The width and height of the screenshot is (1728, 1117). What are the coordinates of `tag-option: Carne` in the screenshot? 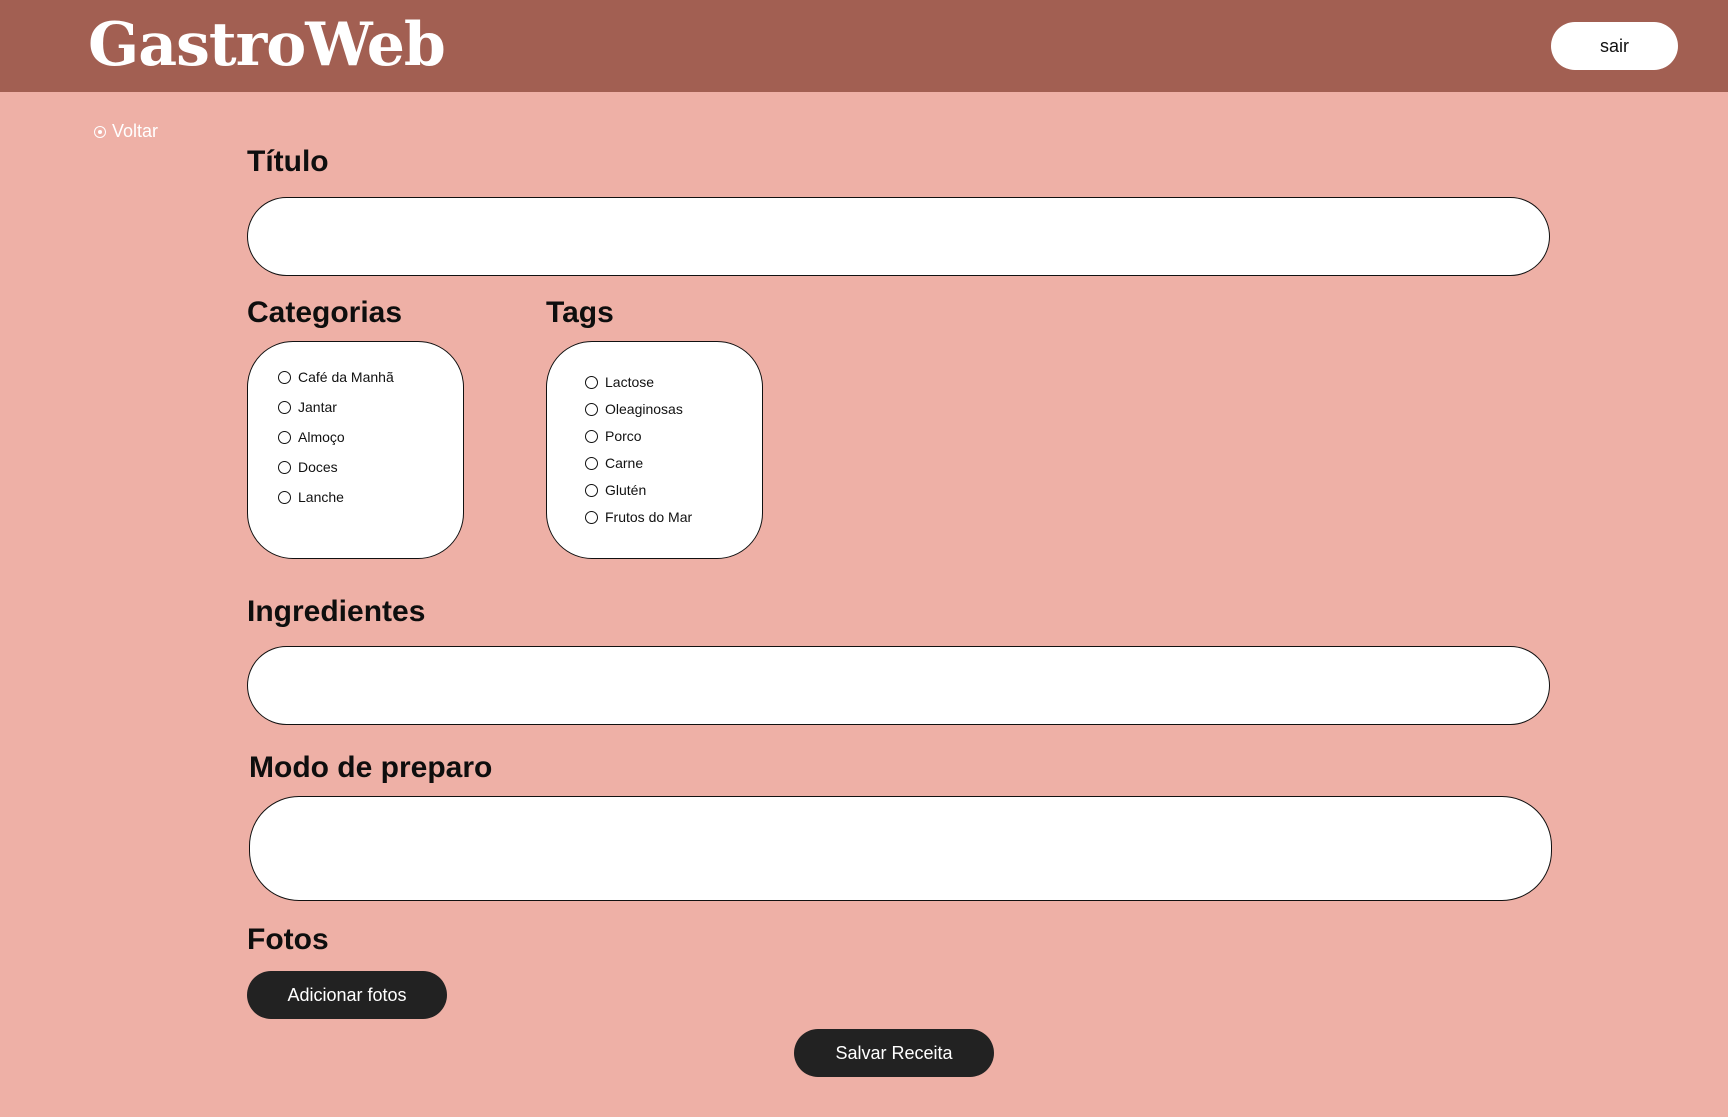 It's located at (614, 463).